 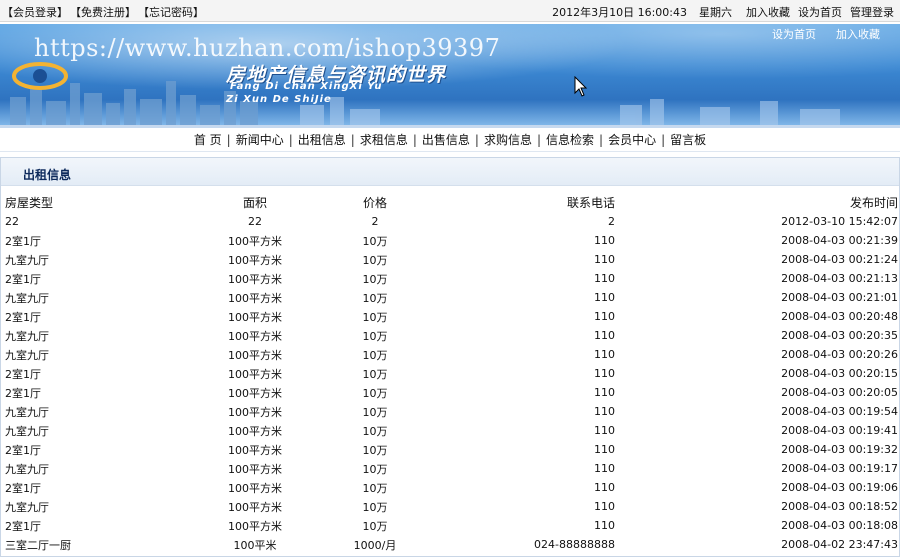 I want to click on table-row: 2室1厅 100平方米 10万 110 2008-04-03 00:21:39, so click(x=451, y=240).